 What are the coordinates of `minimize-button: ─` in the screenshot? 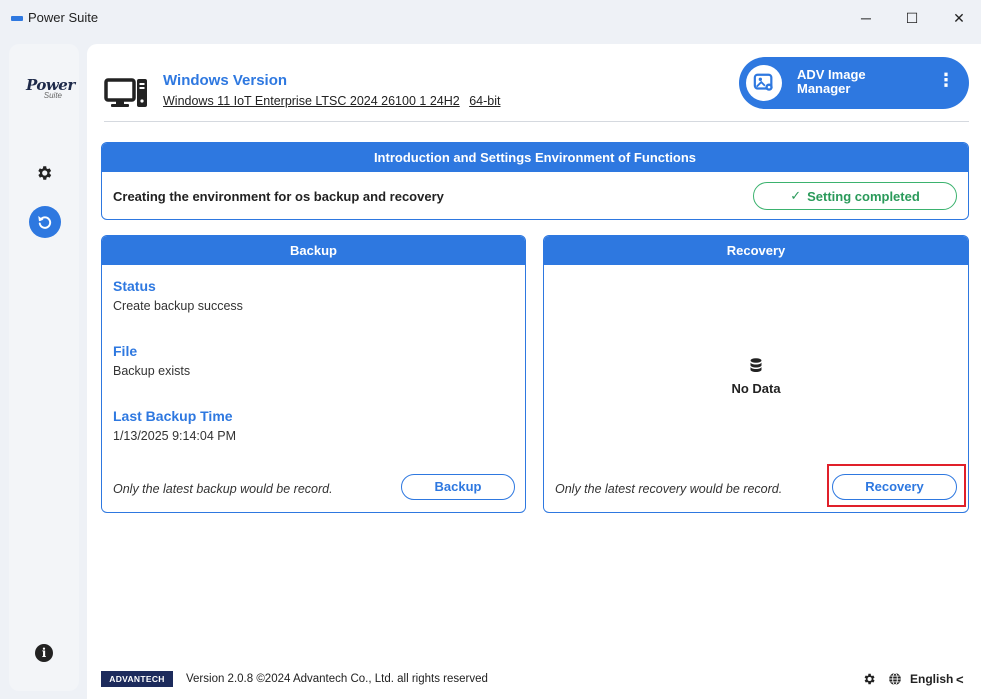 It's located at (866, 18).